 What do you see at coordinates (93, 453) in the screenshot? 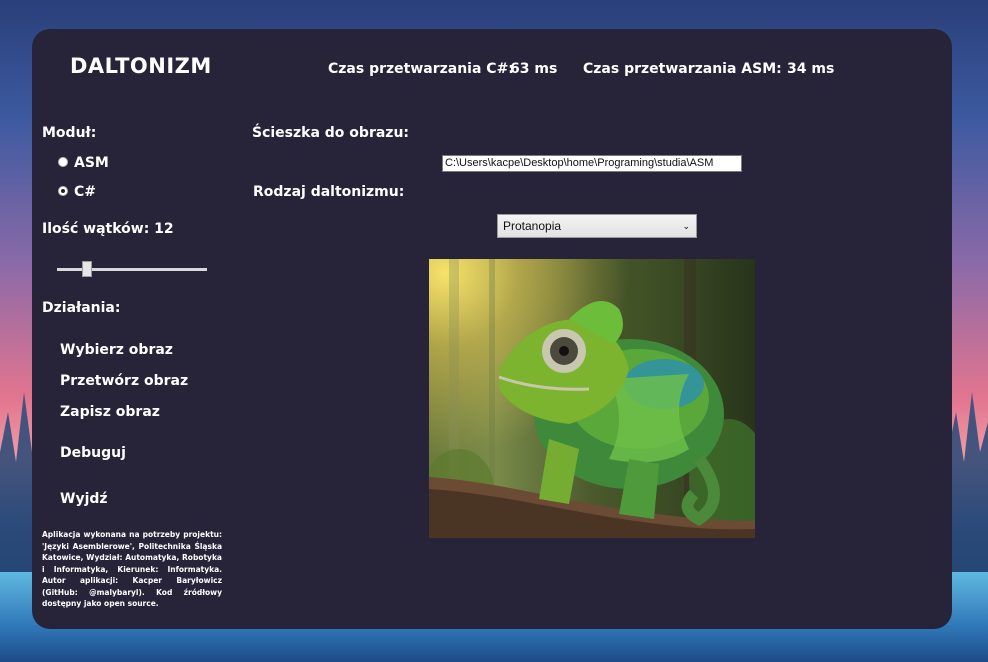
I see `debug-button: Debuguj` at bounding box center [93, 453].